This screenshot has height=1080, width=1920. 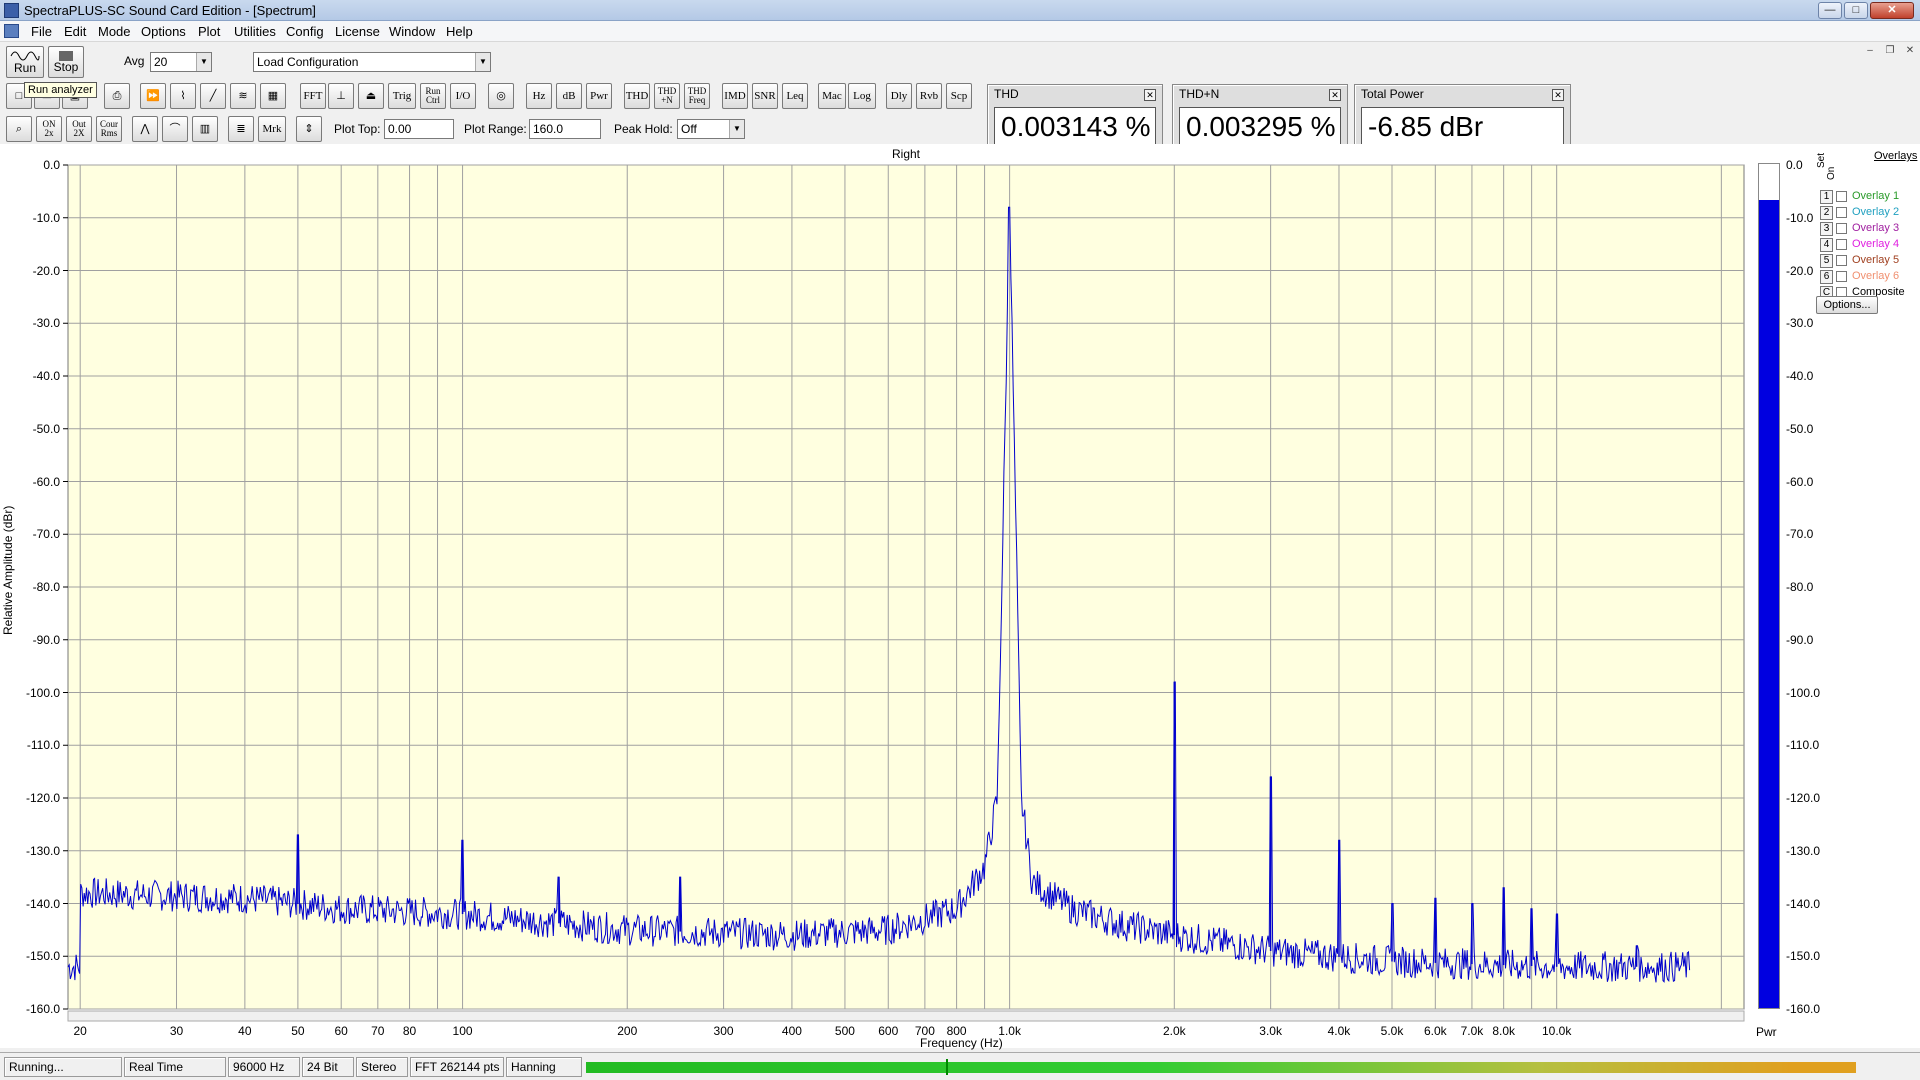 What do you see at coordinates (906, 1016) in the screenshot?
I see `horizontal-scrollbar` at bounding box center [906, 1016].